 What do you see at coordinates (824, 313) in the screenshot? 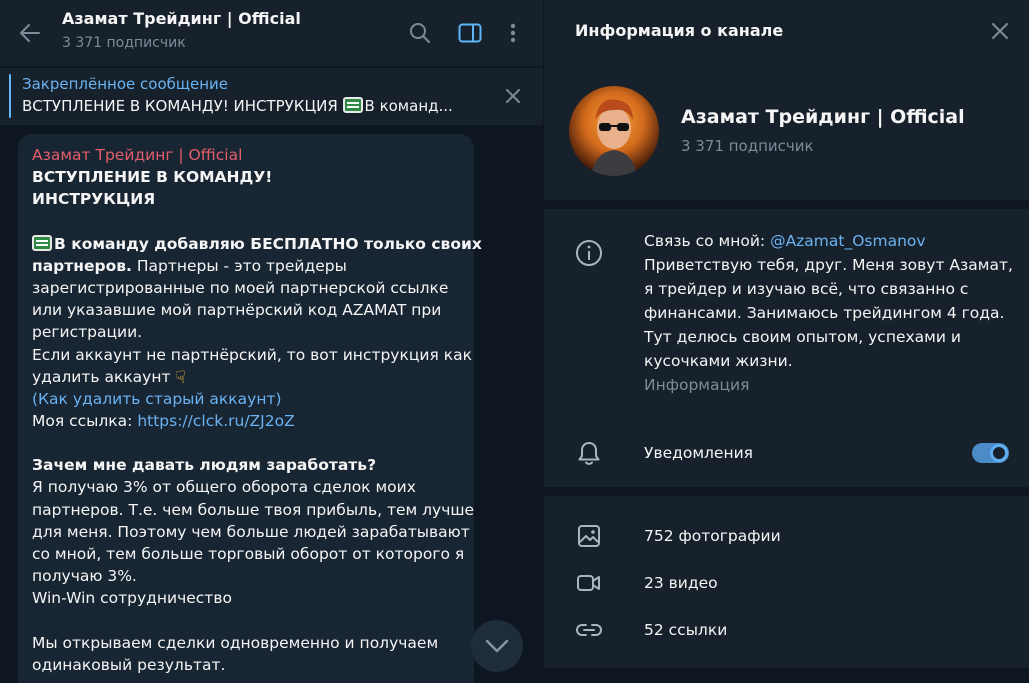
I see `description-line: финансами. Занимаюсь трейдингом 4 года.` at bounding box center [824, 313].